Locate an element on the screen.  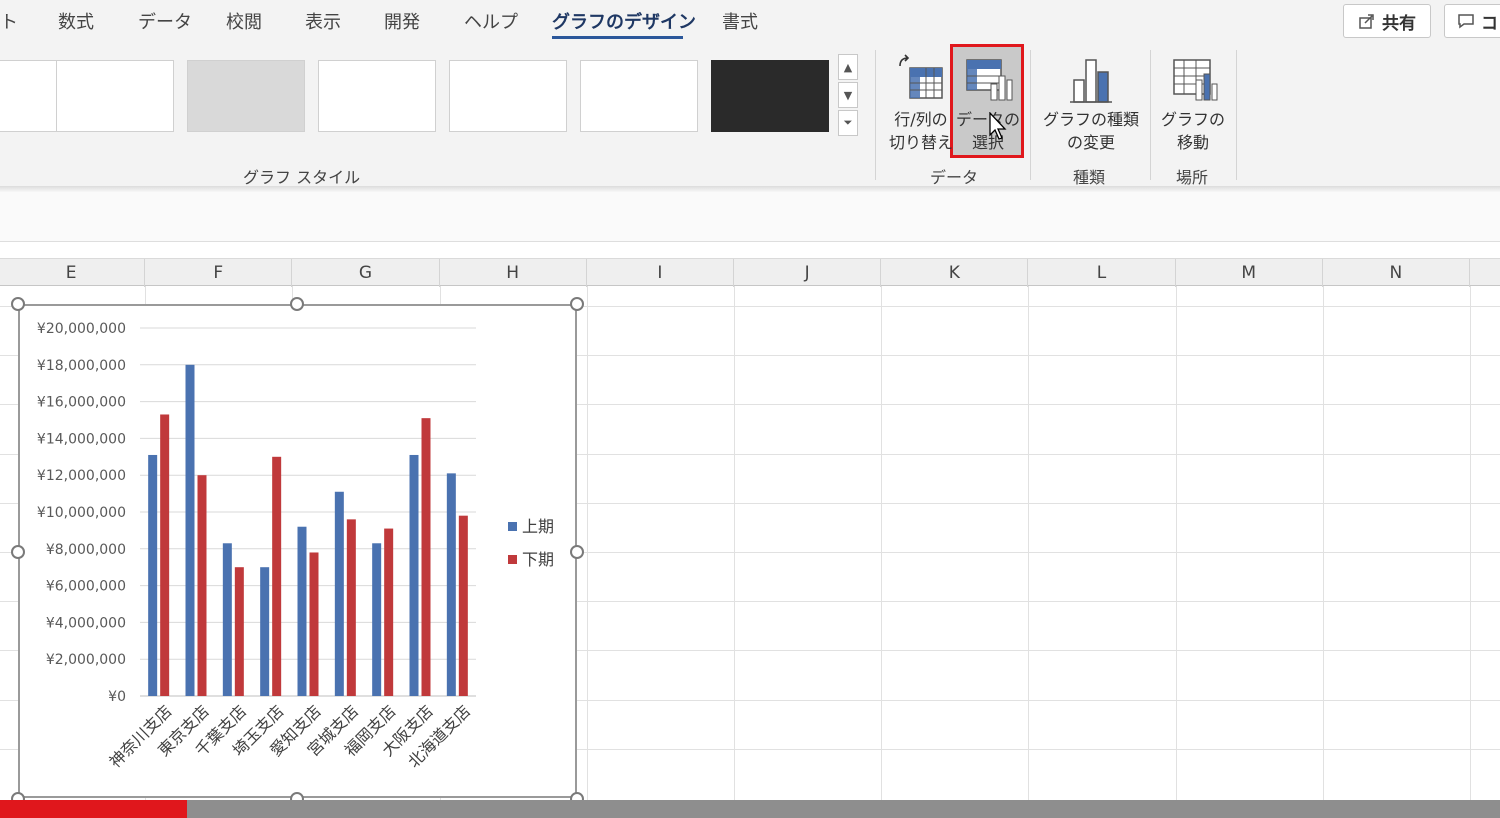
move-chart-button: グラフの 移動 is located at coordinates (1193, 104).